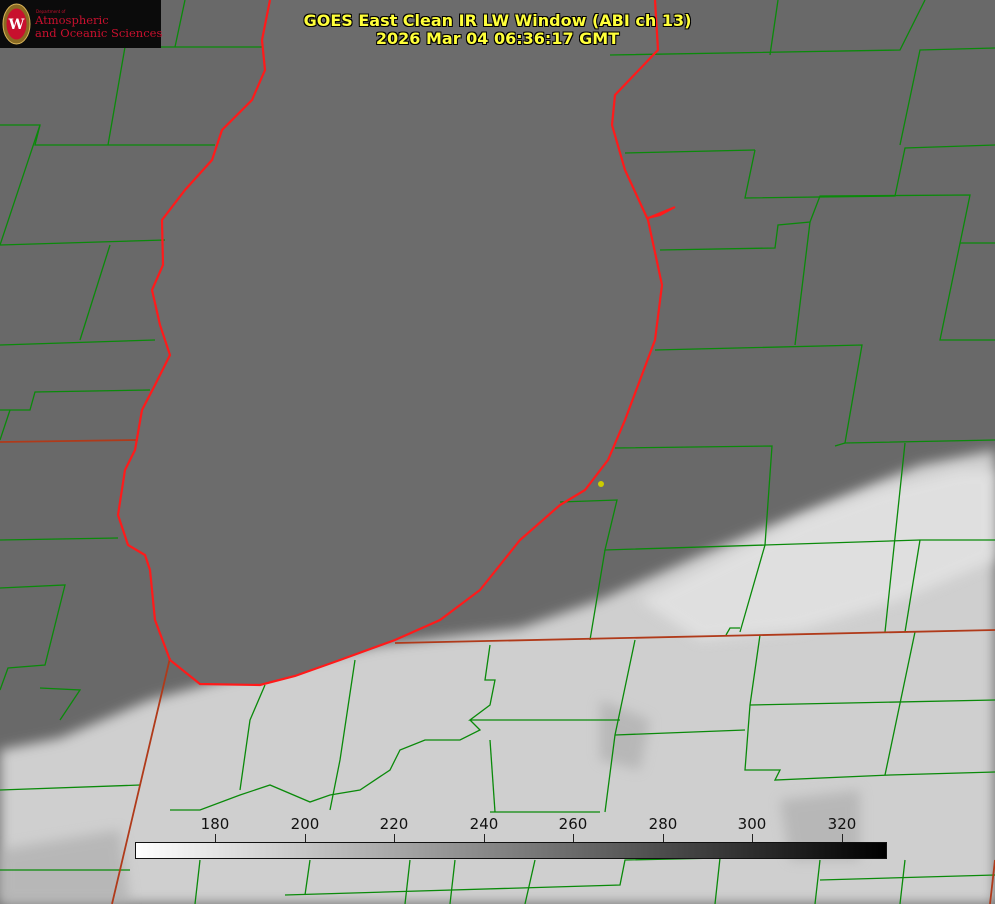 The height and width of the screenshot is (904, 995). Describe the element at coordinates (497, 20) in the screenshot. I see `image-title: GOES East Clean IR LW Window (ABI ch 13)` at that location.